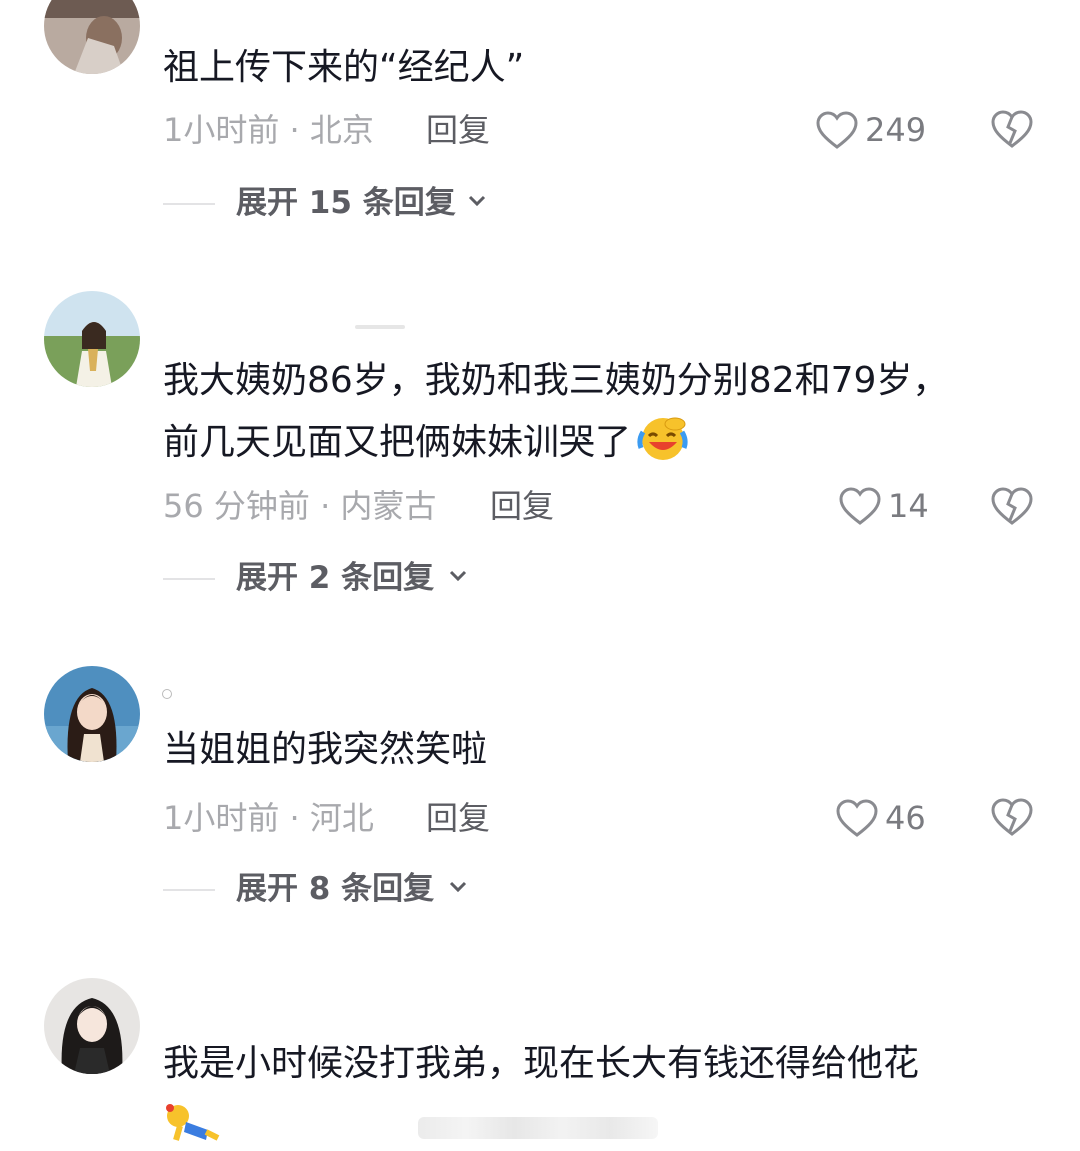 The image size is (1080, 1151). Describe the element at coordinates (905, 818) in the screenshot. I see `like-count: 46` at that location.